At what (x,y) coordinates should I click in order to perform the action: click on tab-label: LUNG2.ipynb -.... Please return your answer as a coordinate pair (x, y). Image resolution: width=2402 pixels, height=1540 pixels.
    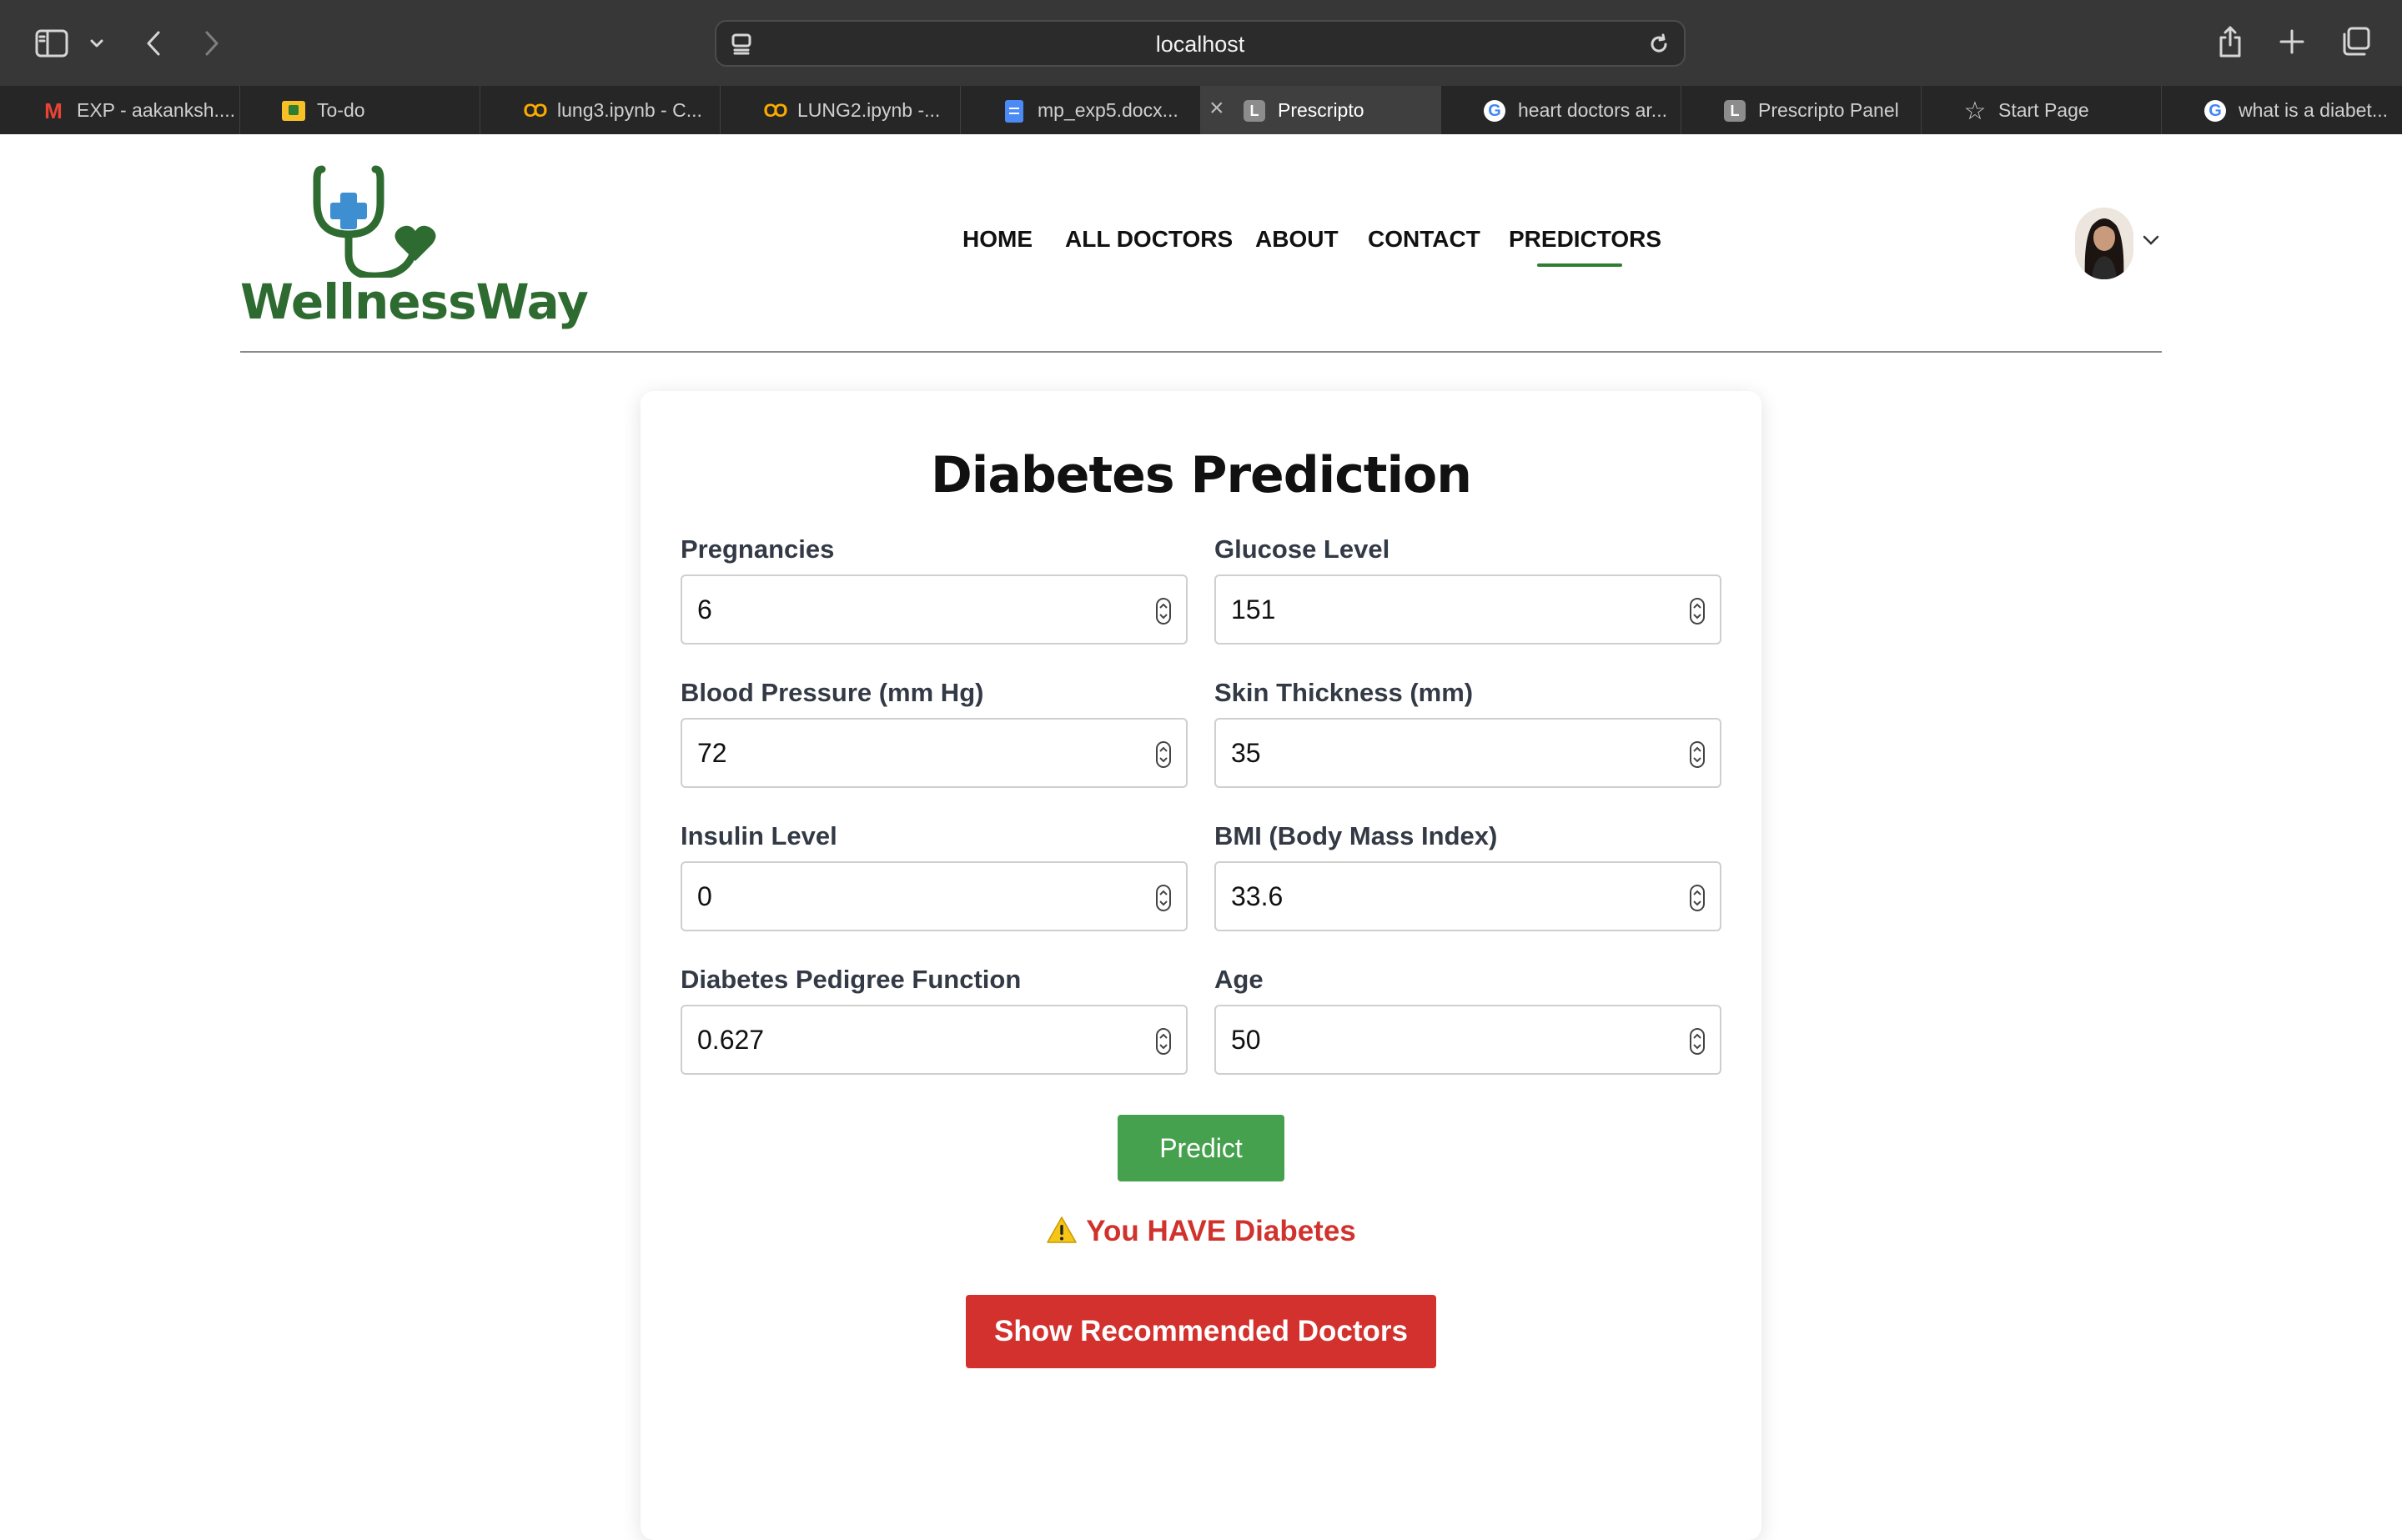
    Looking at the image, I should click on (869, 110).